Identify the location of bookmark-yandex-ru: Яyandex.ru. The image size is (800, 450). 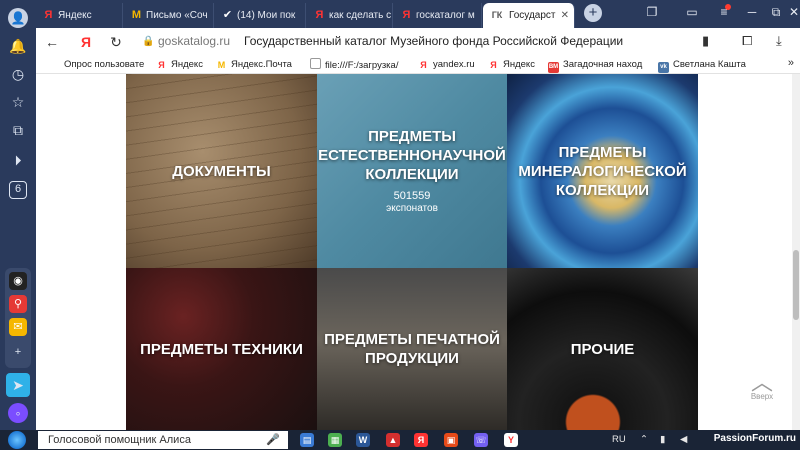
(446, 64).